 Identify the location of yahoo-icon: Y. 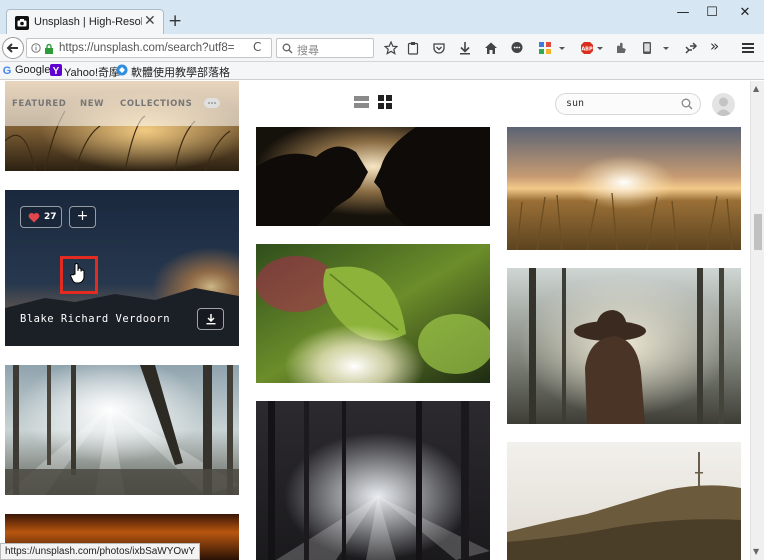
(56, 70).